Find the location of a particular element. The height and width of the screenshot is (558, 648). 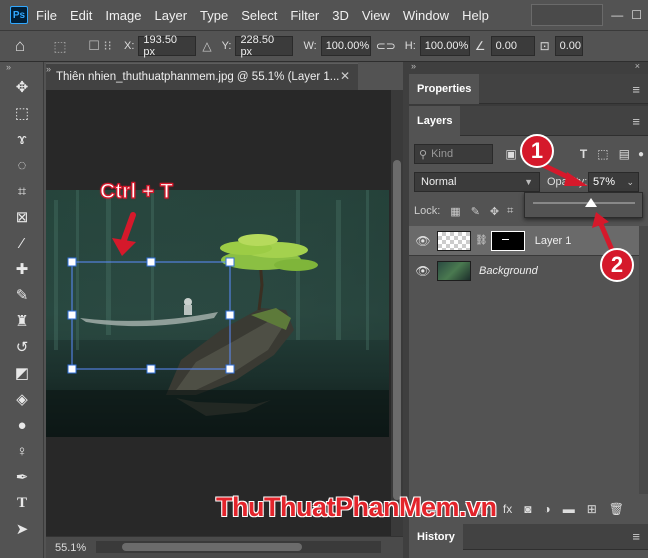

lock-transparent-icon: ▦ is located at coordinates (455, 211).